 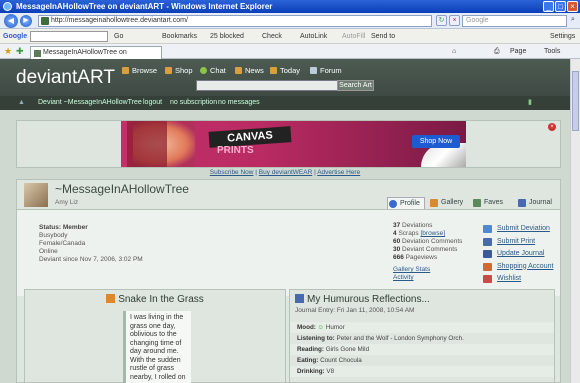 I want to click on current-user: Deviant ~MessageInAHollowTree, so click(x=90, y=103).